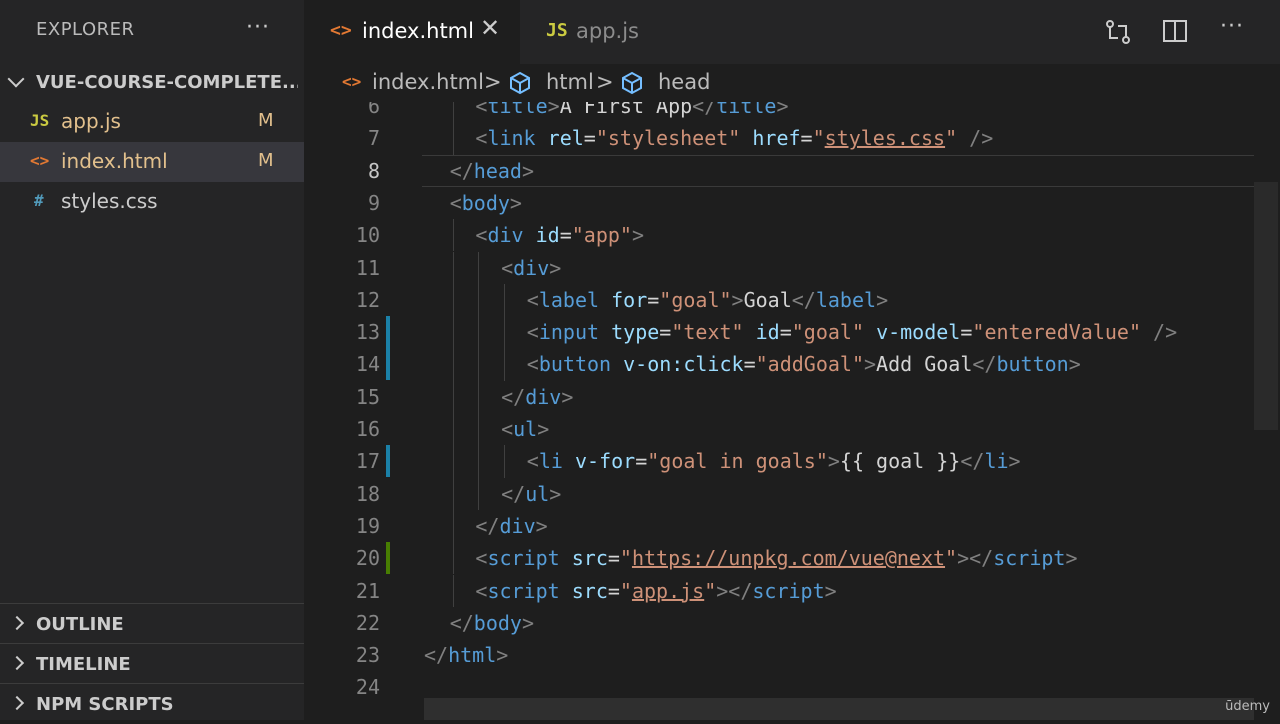 The image size is (1280, 724). Describe the element at coordinates (266, 120) in the screenshot. I see `modified-badge: M` at that location.